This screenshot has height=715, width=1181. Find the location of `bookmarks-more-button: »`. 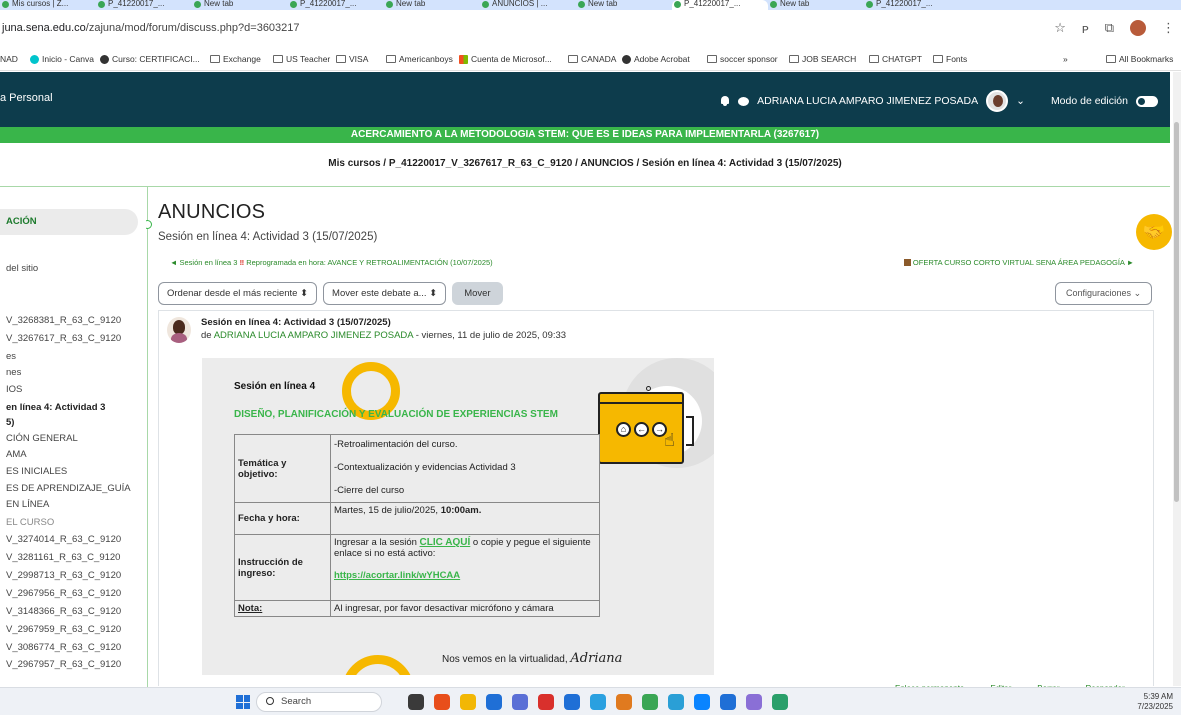

bookmarks-more-button: » is located at coordinates (1065, 59).